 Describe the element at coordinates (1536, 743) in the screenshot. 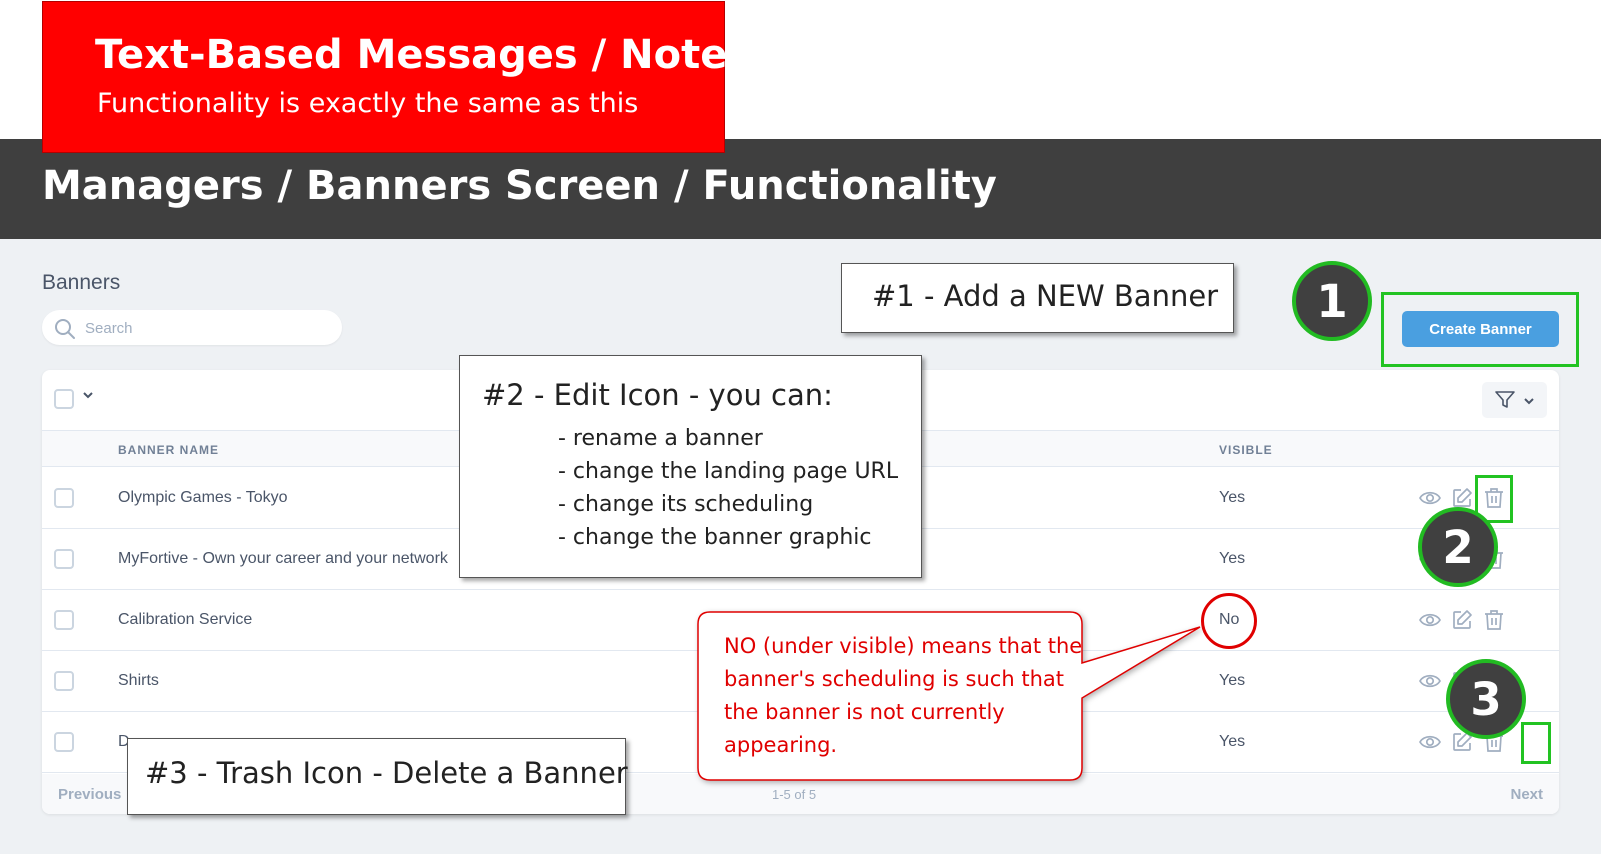

I see `highlight-trash-icon` at that location.